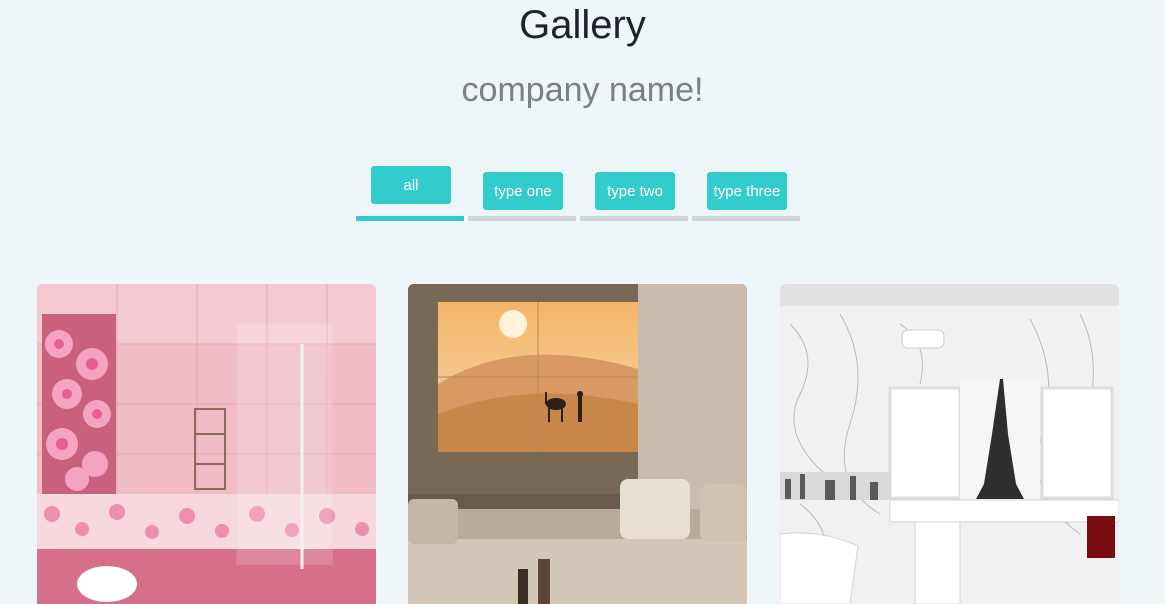  Describe the element at coordinates (582, 25) in the screenshot. I see `gallery-title: Gallery` at that location.